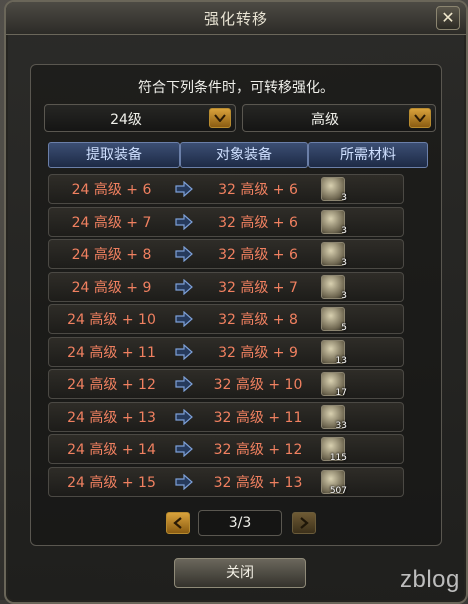 The width and height of the screenshot is (468, 604). I want to click on target-grade: 32 高级 + 10, so click(258, 385).